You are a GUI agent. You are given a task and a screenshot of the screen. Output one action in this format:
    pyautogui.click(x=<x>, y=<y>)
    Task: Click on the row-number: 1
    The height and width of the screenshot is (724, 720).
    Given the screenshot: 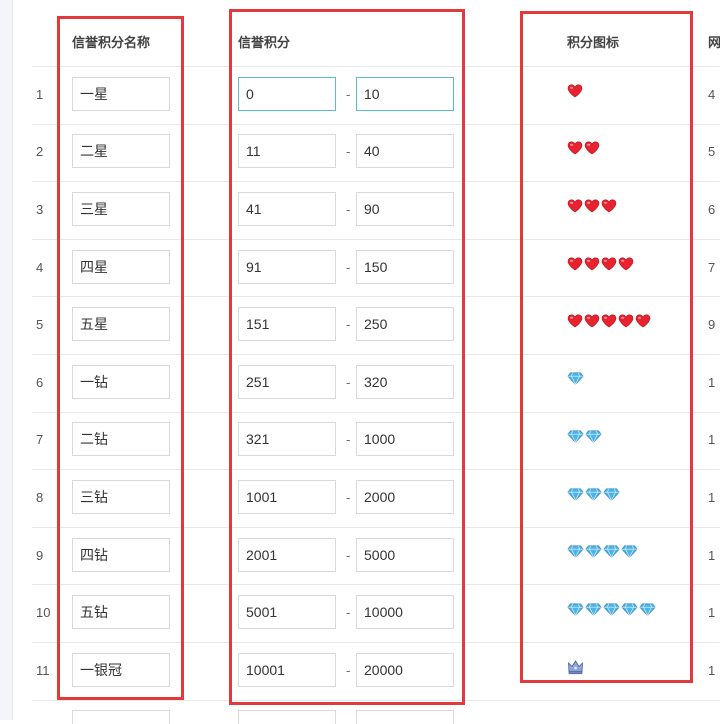 What is the action you would take?
    pyautogui.click(x=40, y=94)
    